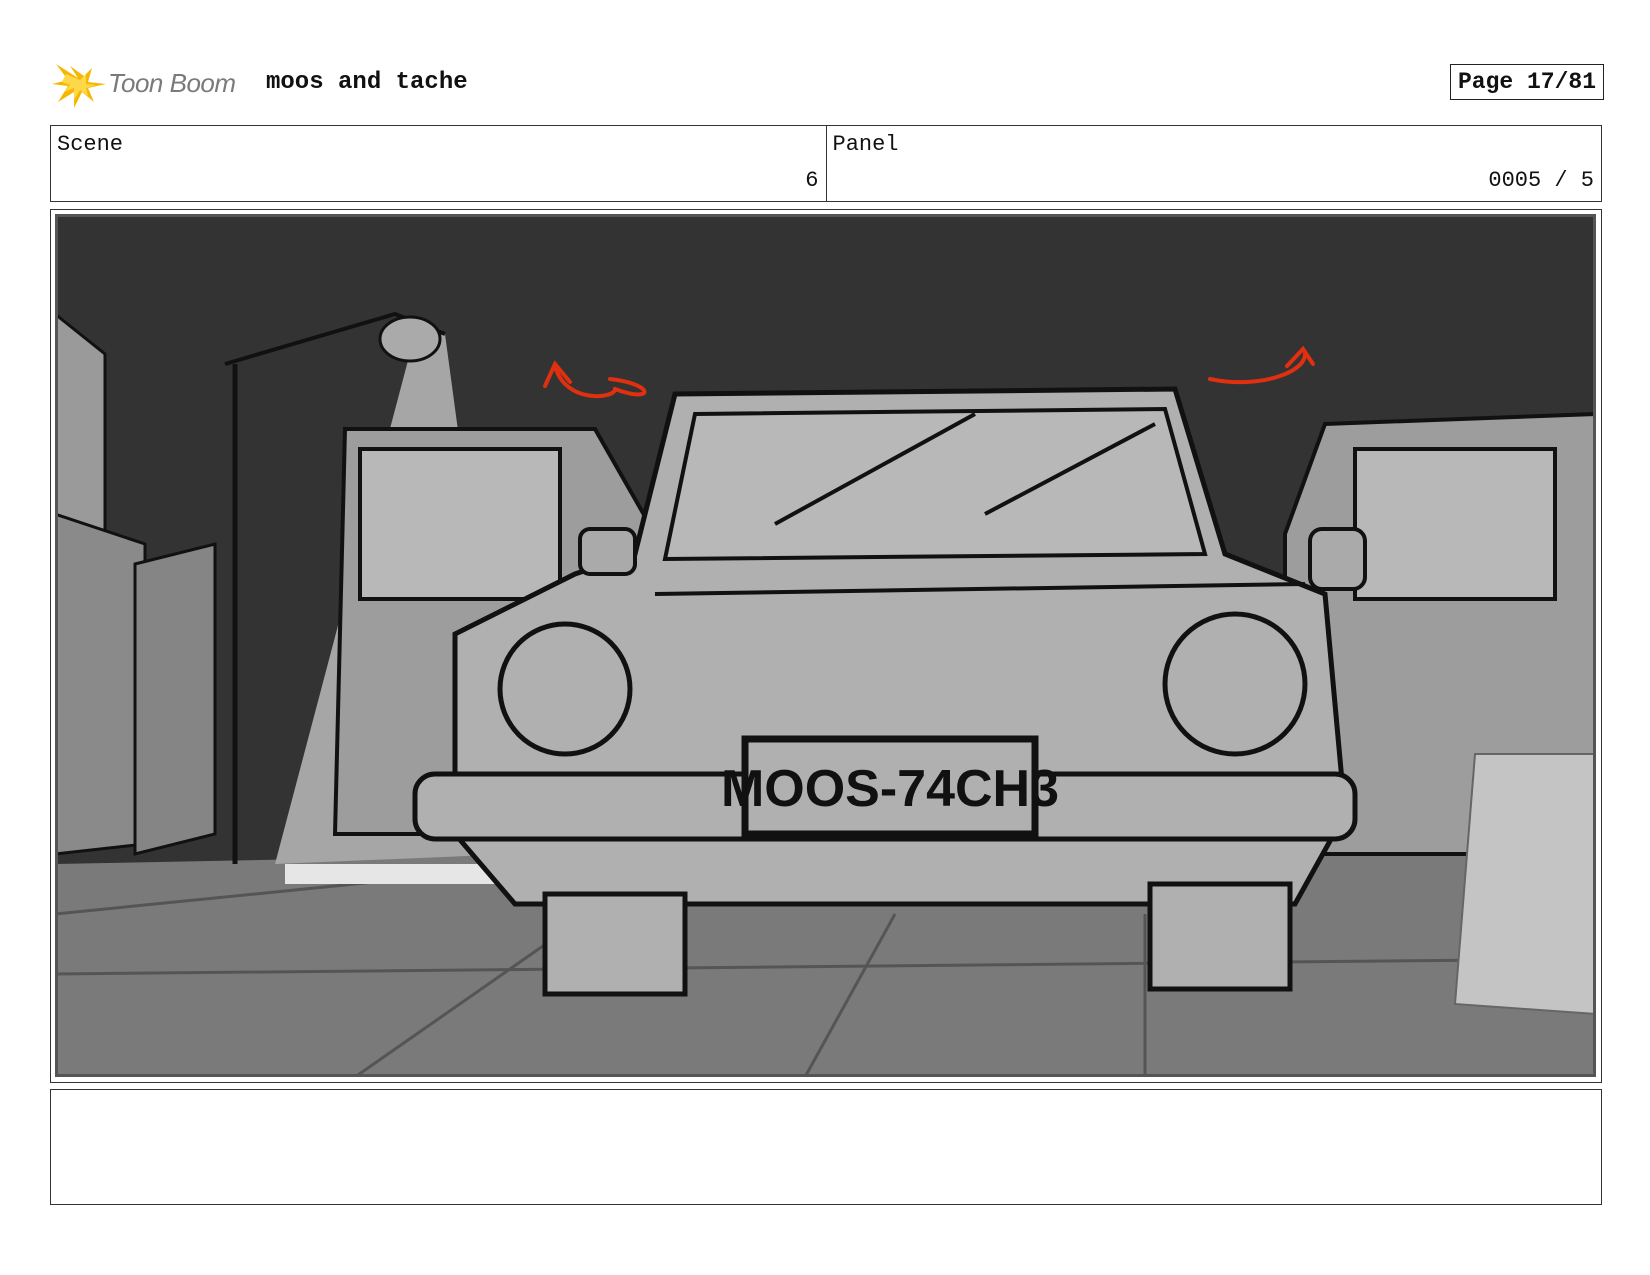 This screenshot has height=1275, width=1650. What do you see at coordinates (1220, 936) in the screenshot?
I see `right-wheel` at bounding box center [1220, 936].